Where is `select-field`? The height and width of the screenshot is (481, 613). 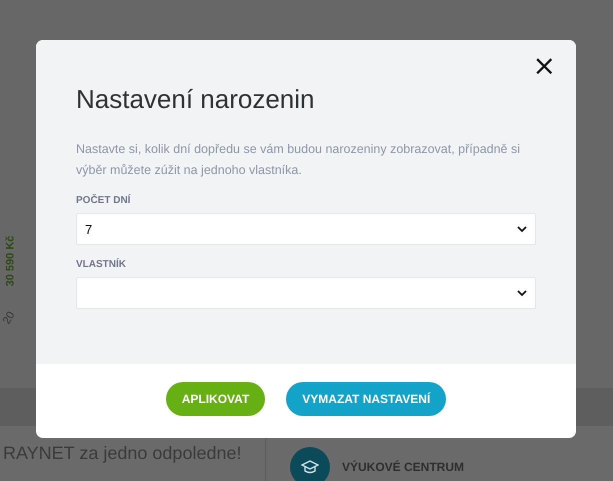
select-field is located at coordinates (306, 293).